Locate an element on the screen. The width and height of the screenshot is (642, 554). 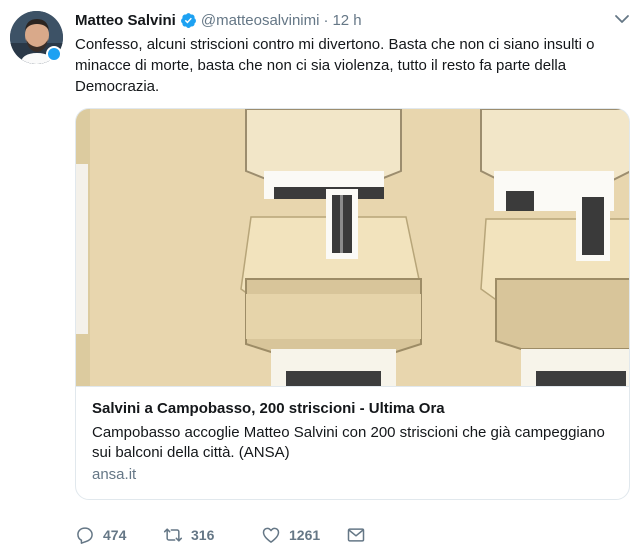
like-button: 1261 is located at coordinates (303, 535).